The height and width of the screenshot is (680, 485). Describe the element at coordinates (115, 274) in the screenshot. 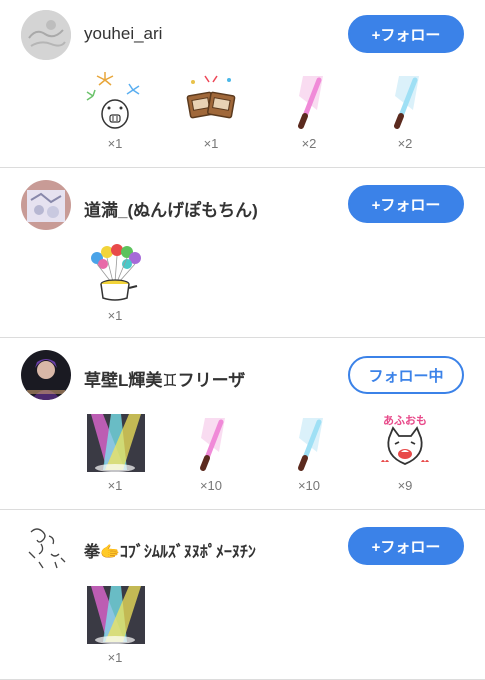

I see `balloons-pot-icon` at that location.